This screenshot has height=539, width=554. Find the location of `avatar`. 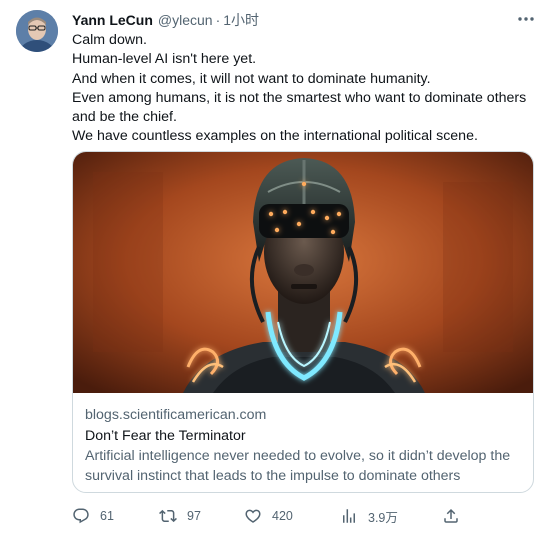

avatar is located at coordinates (37, 31).